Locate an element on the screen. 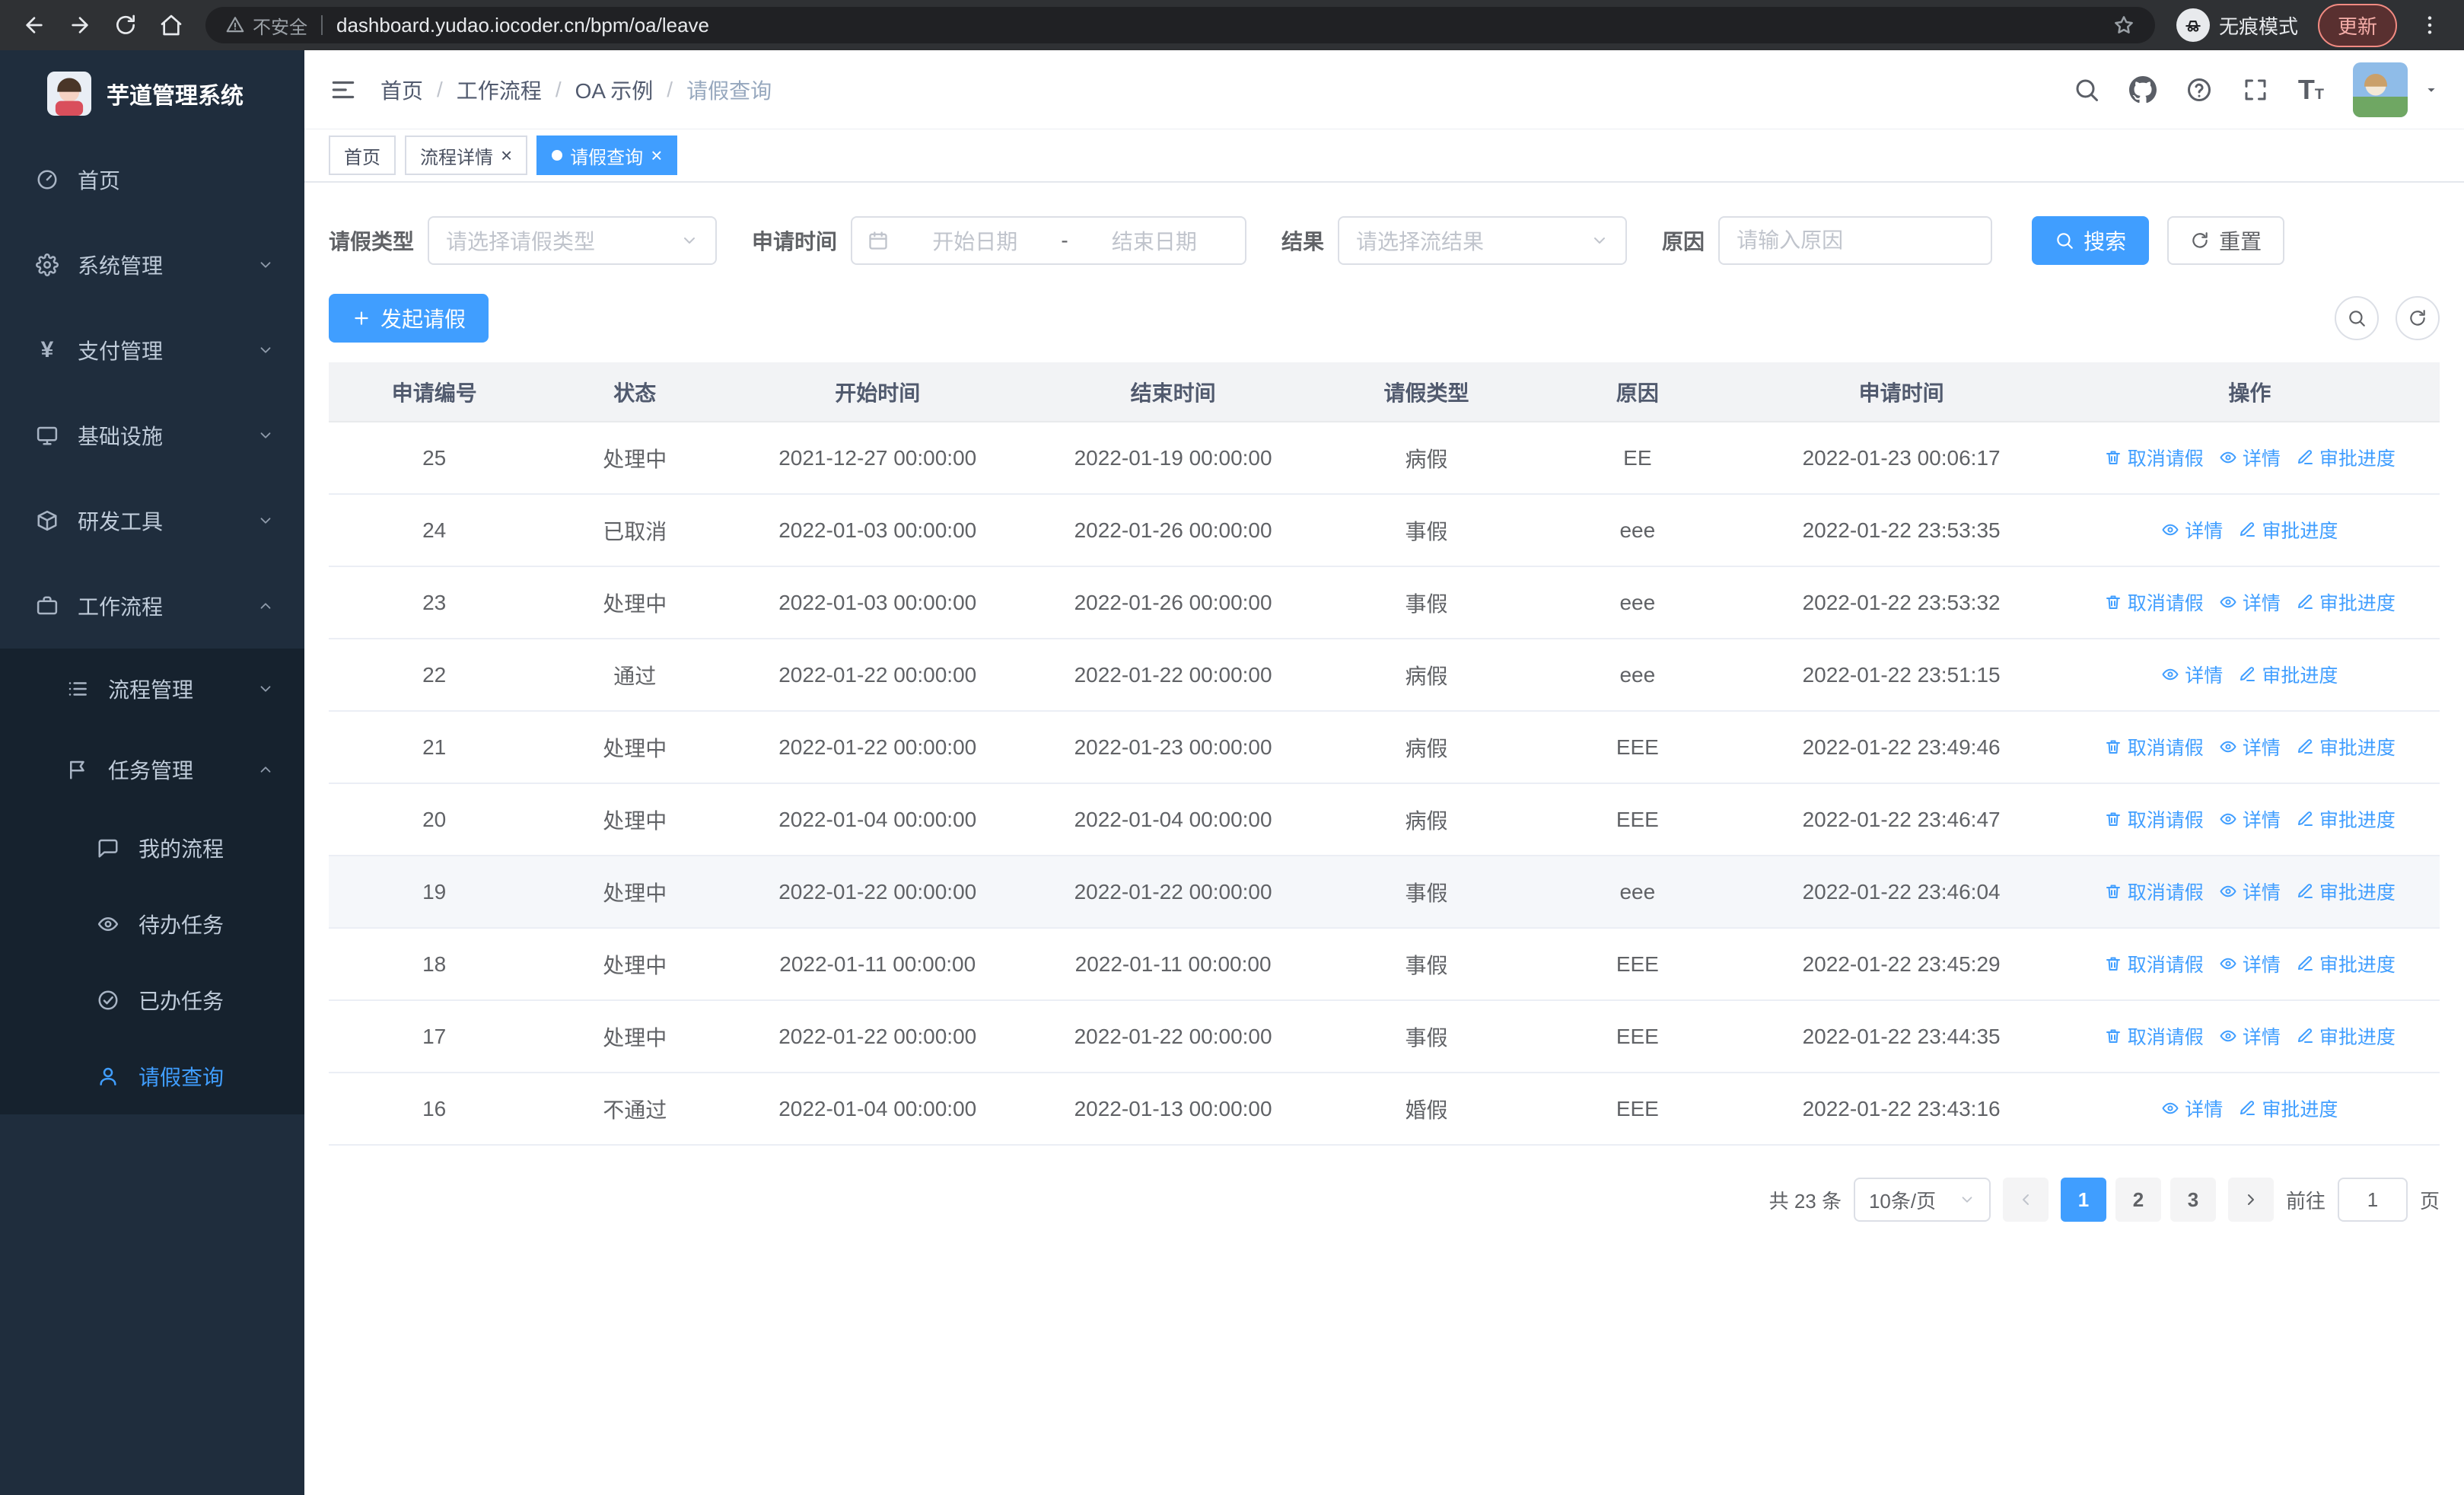  browser-menu-icon is located at coordinates (2429, 26).